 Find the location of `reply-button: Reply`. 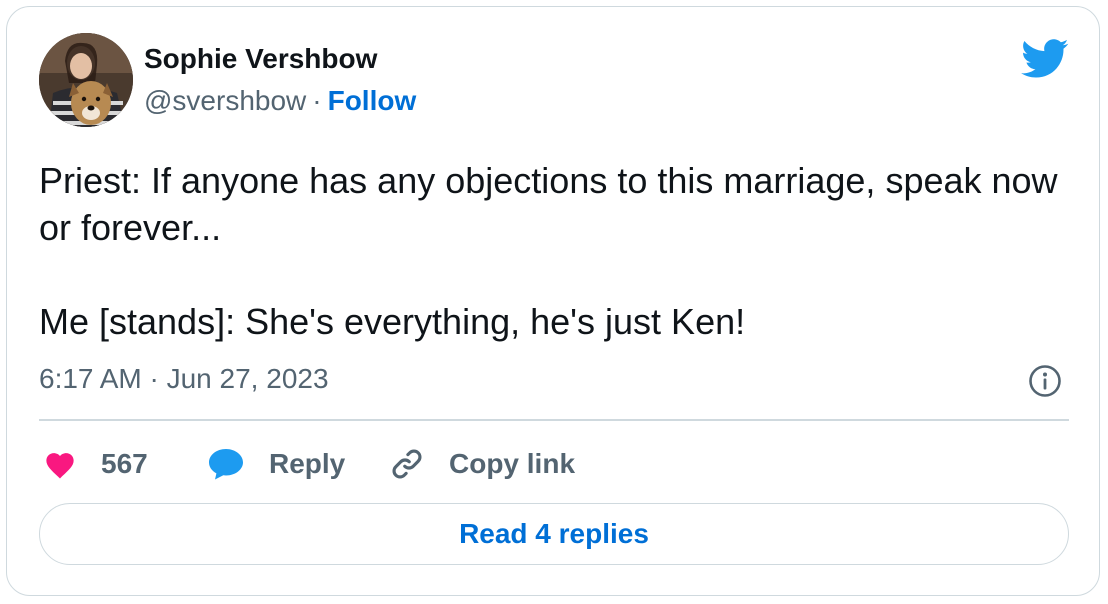

reply-button: Reply is located at coordinates (276, 464).